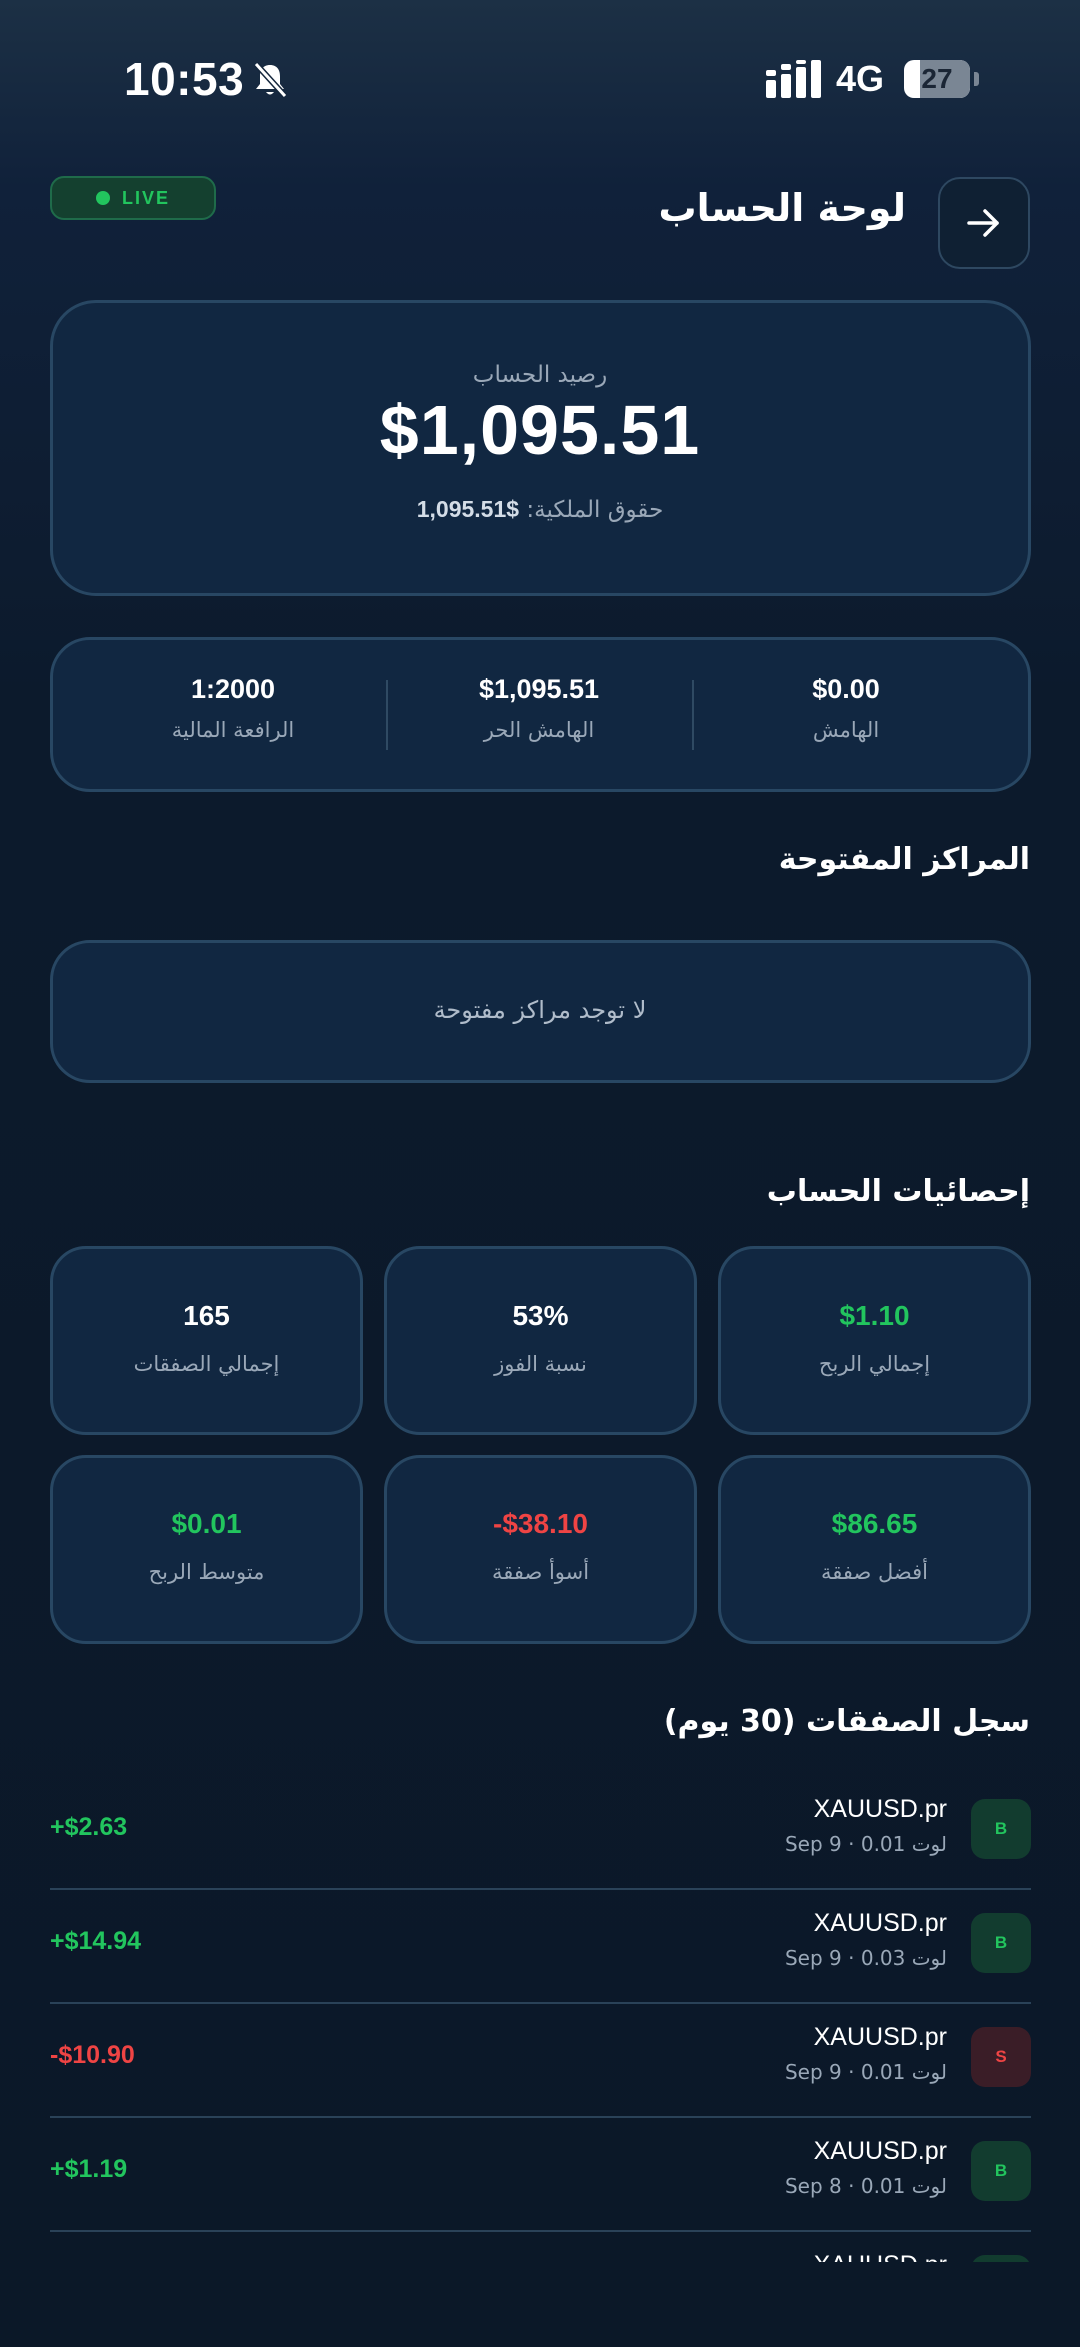  I want to click on history-title: سجل الصفقات (30 يوم), so click(846, 1721).